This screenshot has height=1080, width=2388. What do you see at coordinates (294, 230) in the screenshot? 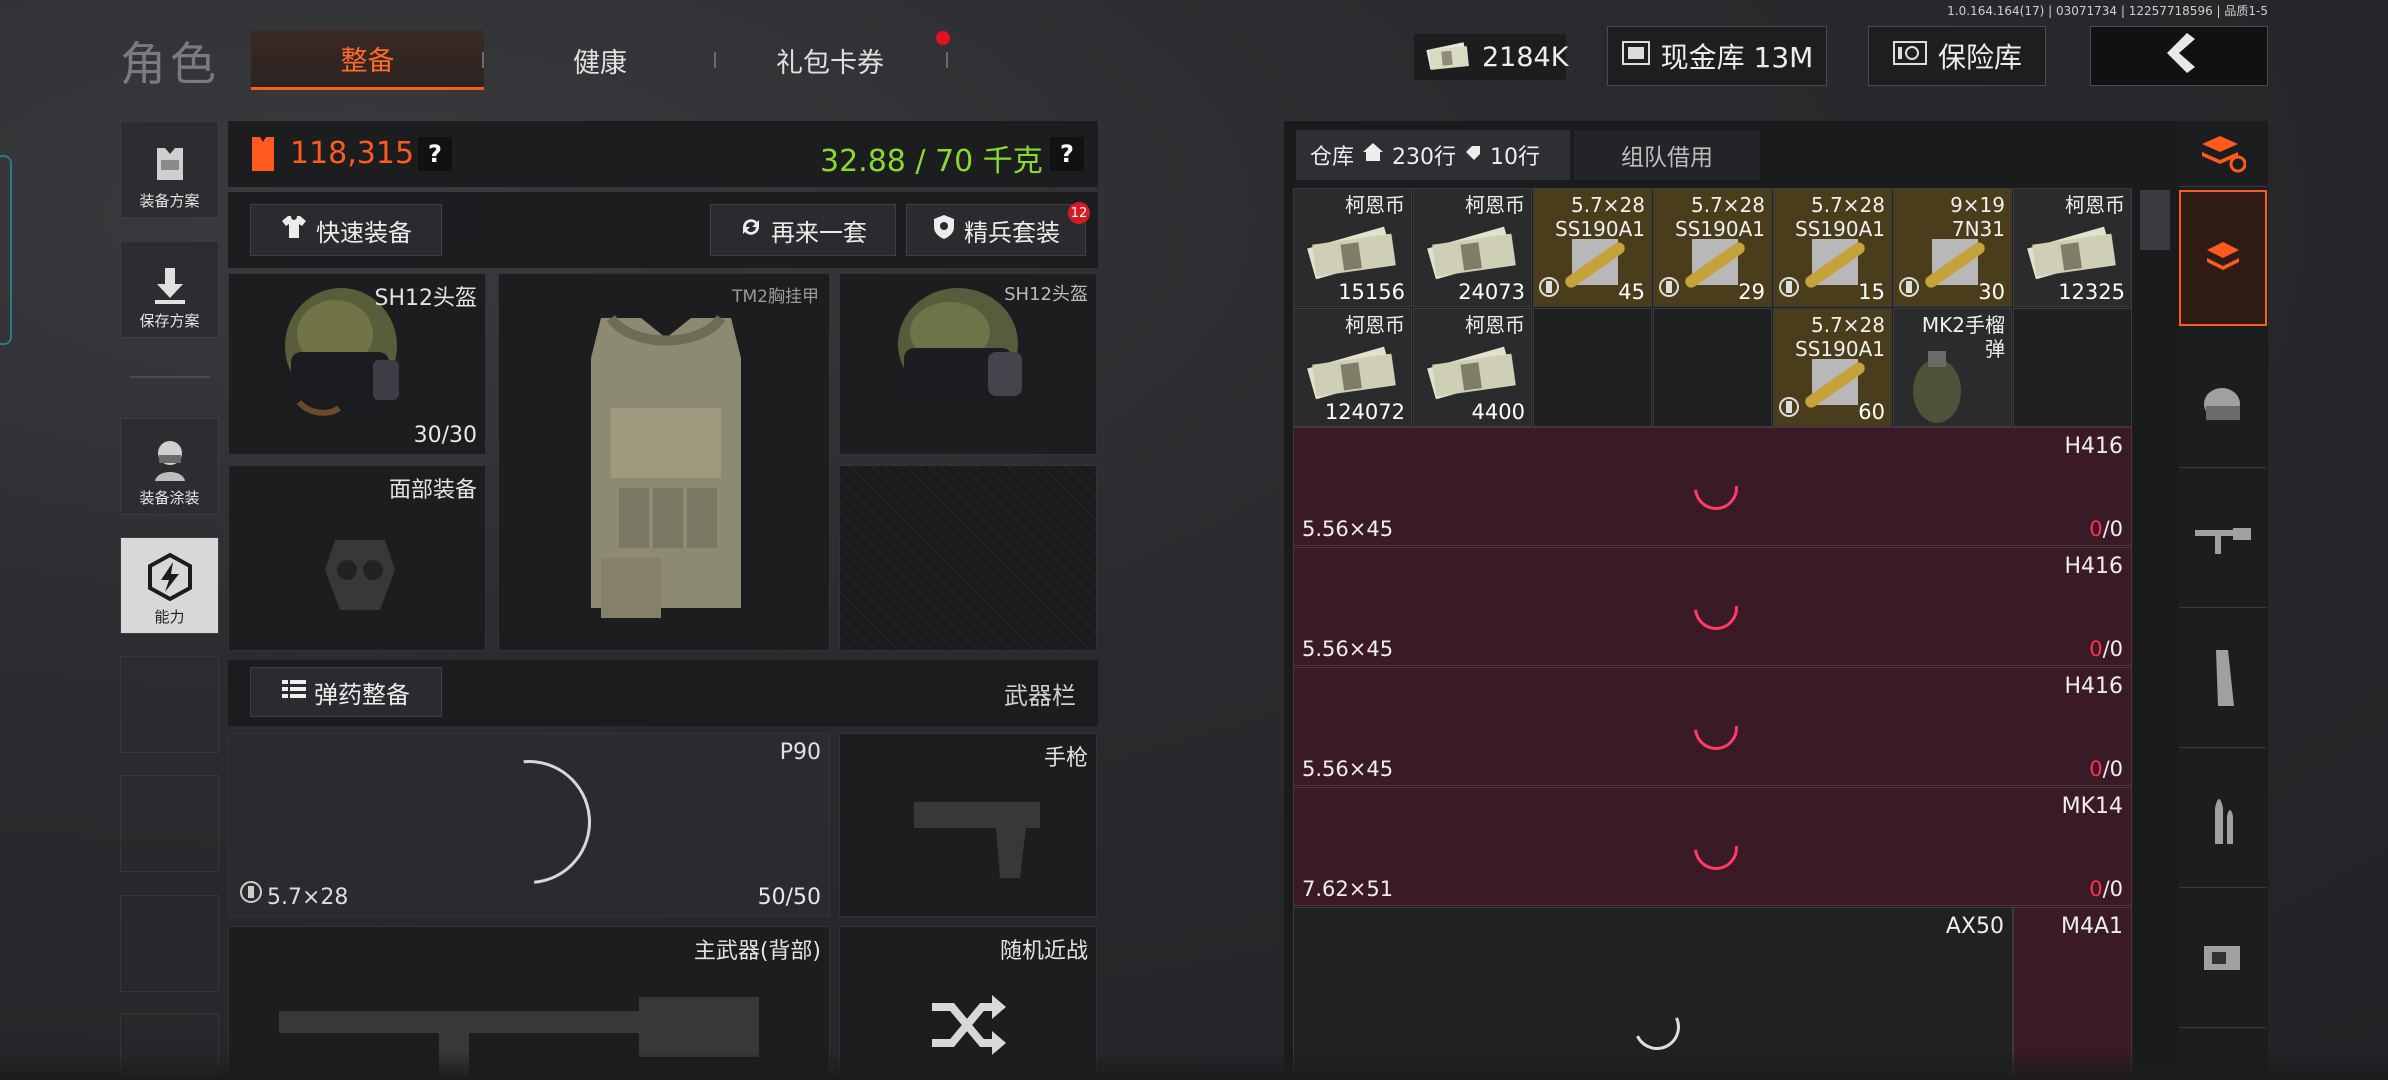
I see `shirt-icon` at bounding box center [294, 230].